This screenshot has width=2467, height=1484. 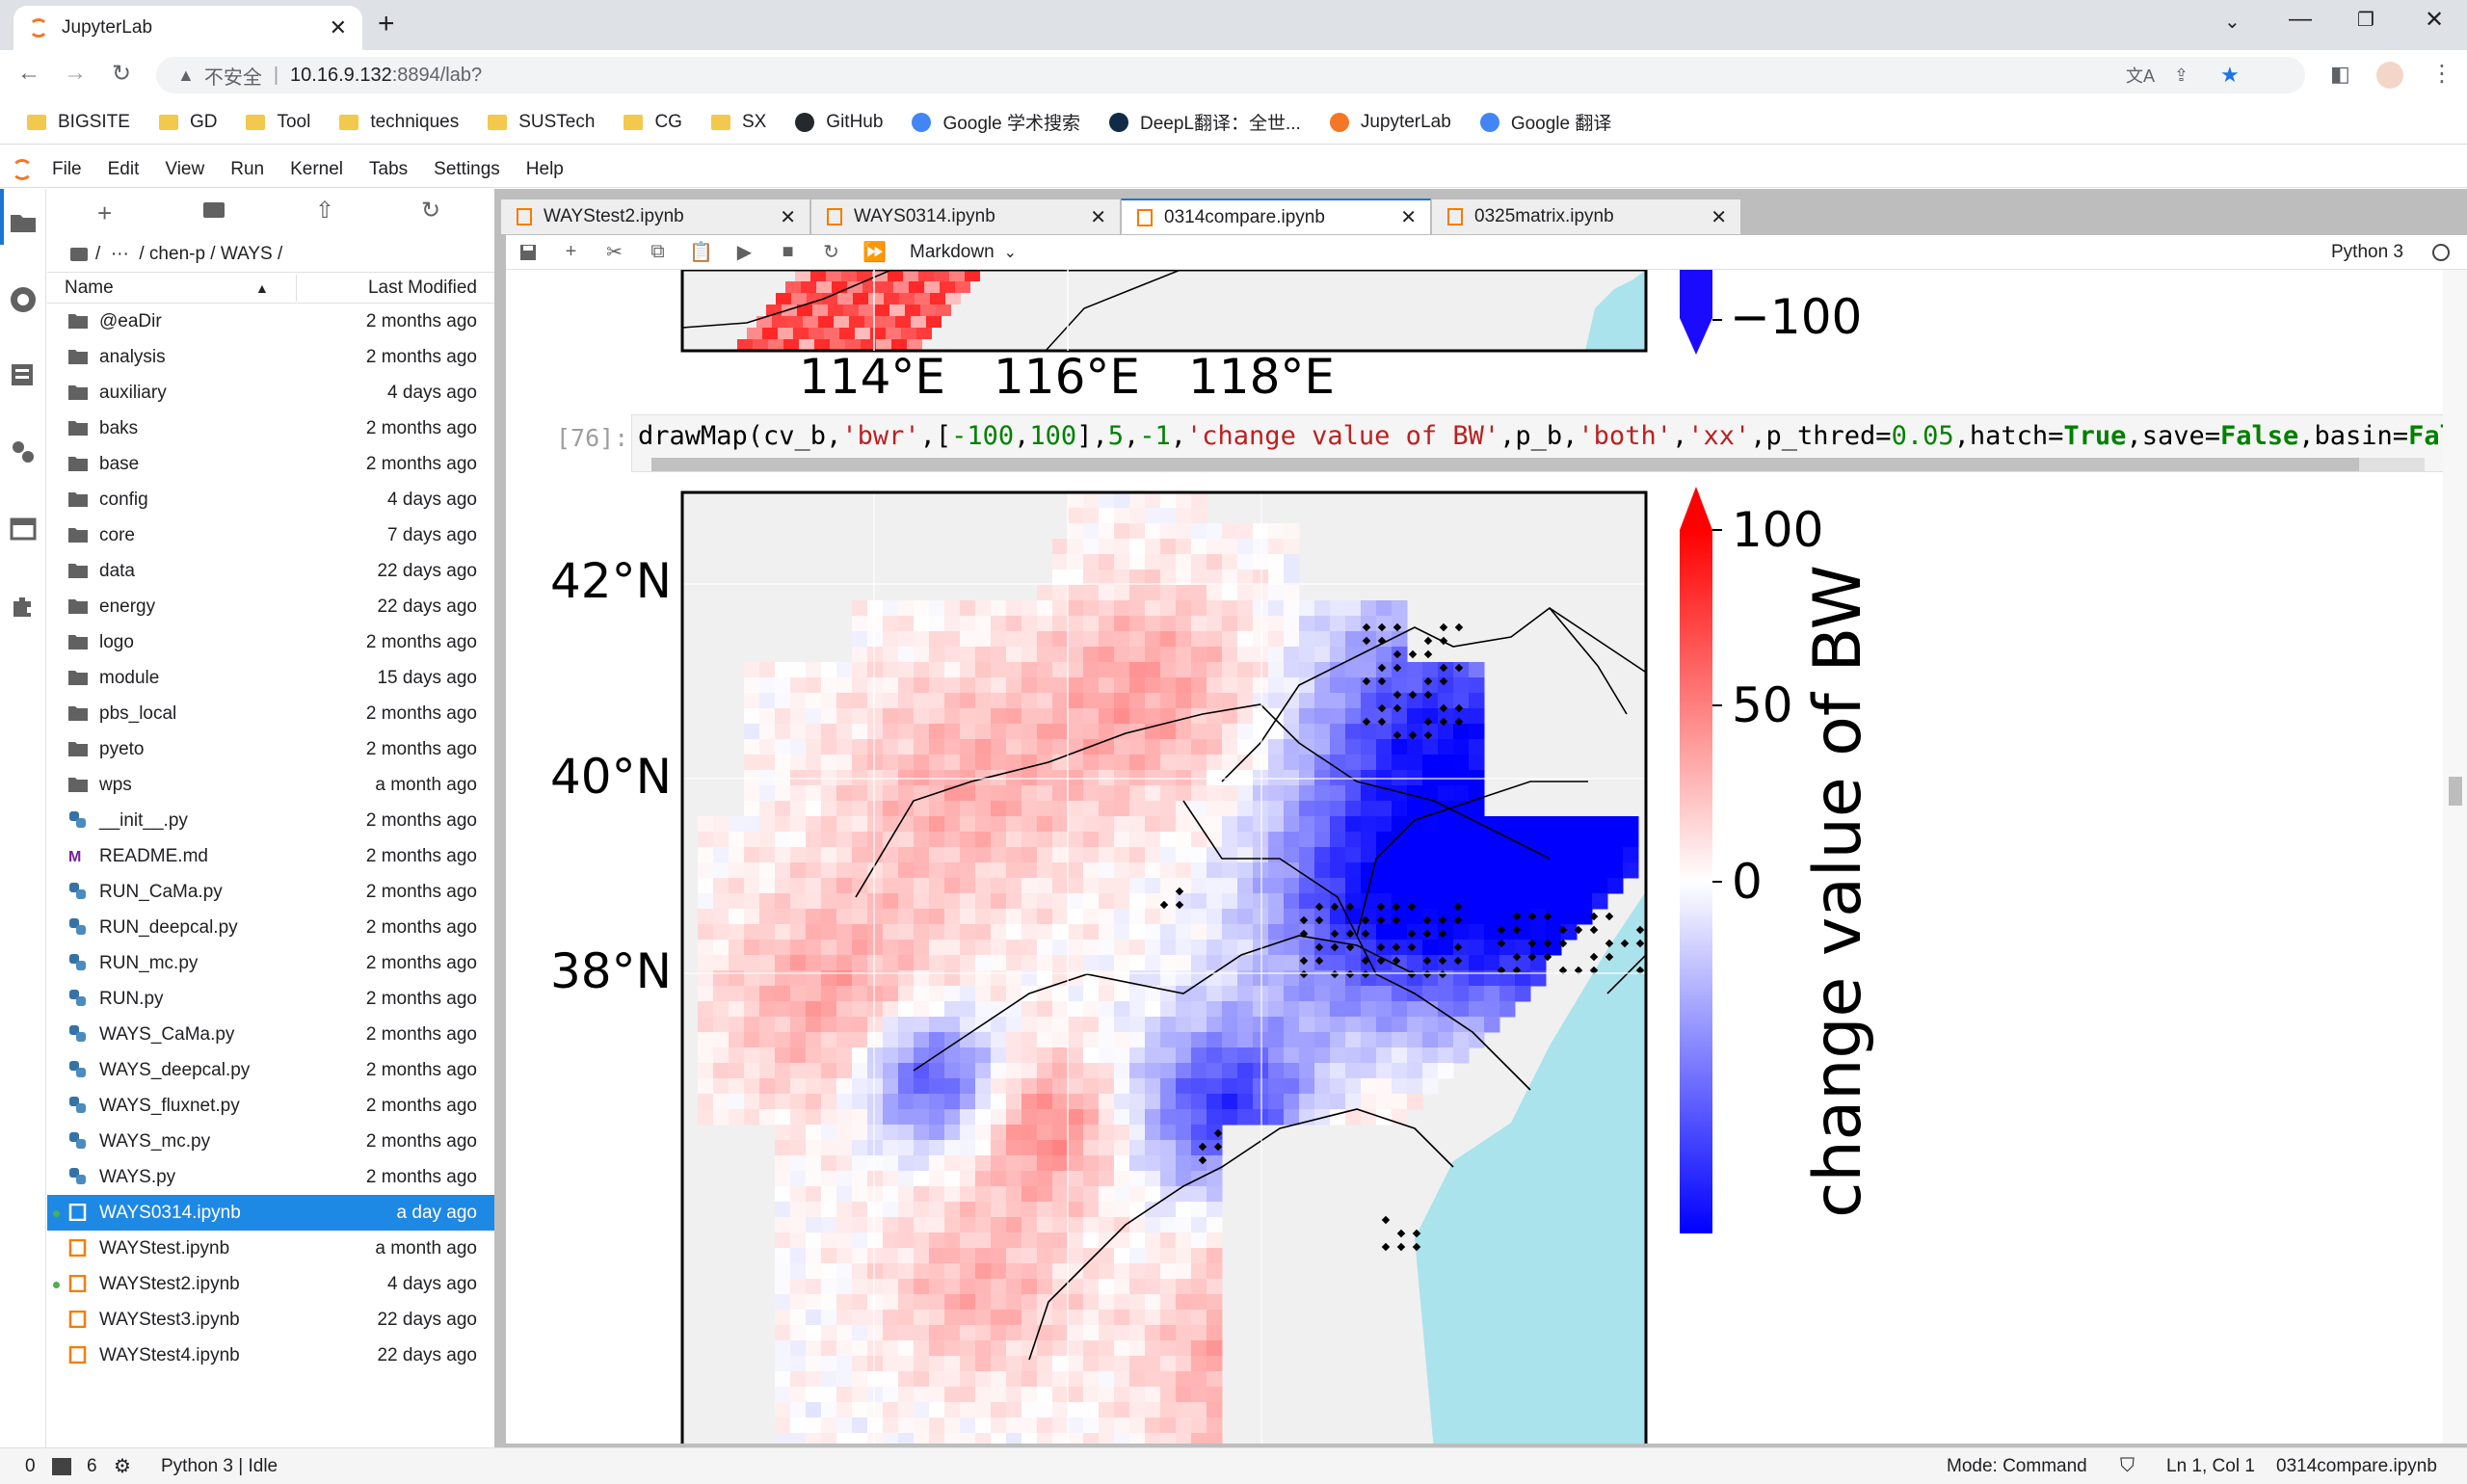 I want to click on file-list-item: WAYStest4.ipynb 22 days ago, so click(x=270, y=1355).